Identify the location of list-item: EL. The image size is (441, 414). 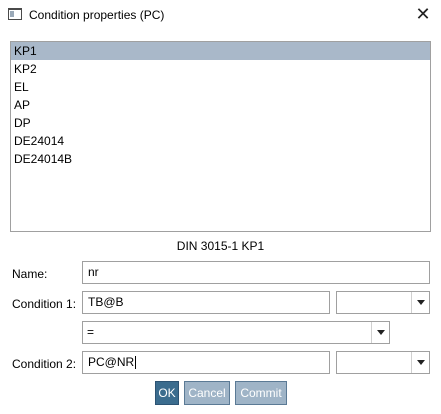
(220, 87).